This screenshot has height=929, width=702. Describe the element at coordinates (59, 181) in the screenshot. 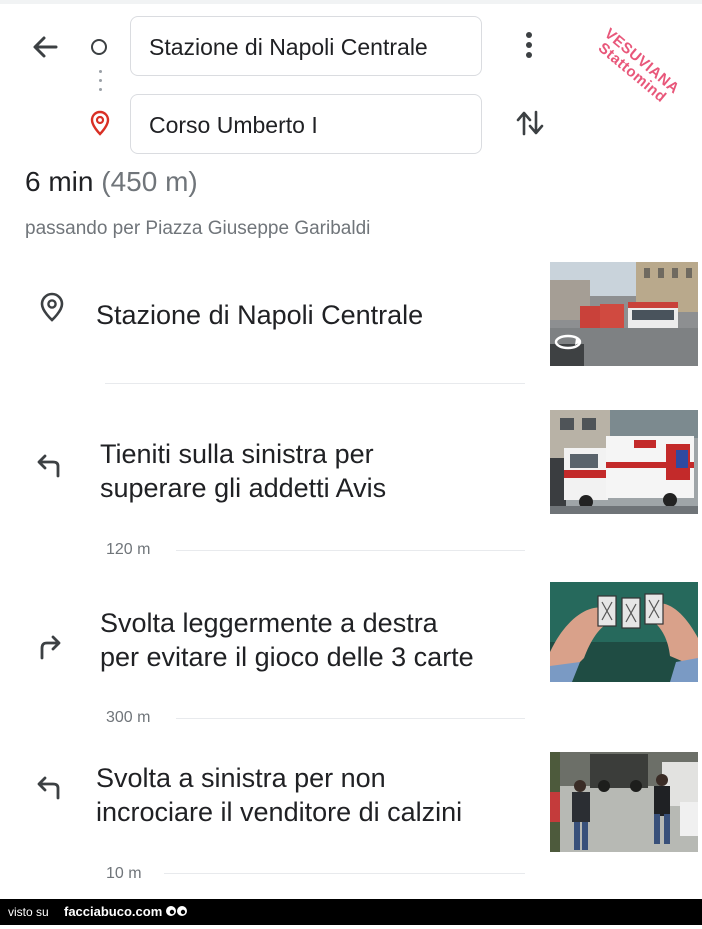

I see `trip-duration: 6 min` at that location.